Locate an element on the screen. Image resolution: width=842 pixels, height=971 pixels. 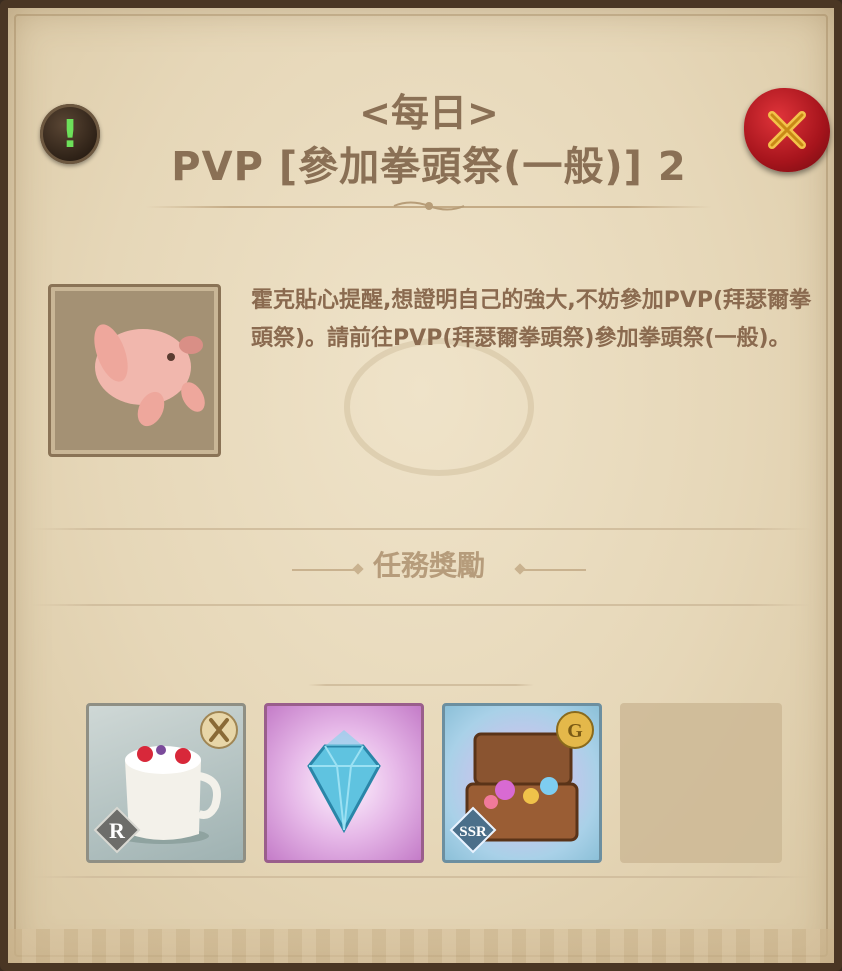
reward-item-1: R is located at coordinates (166, 783).